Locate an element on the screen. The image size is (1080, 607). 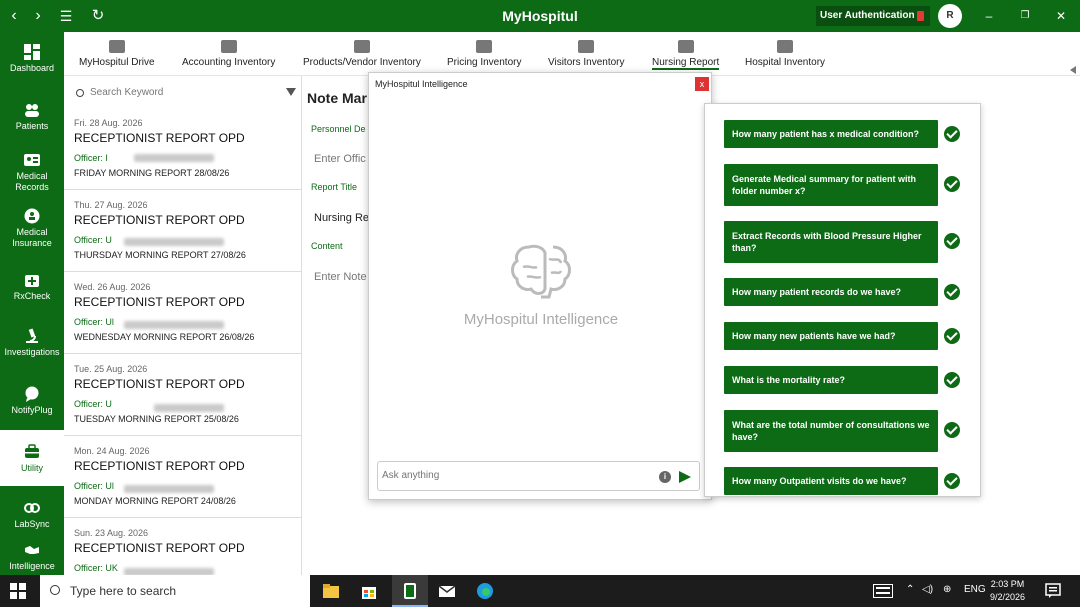
personnel-label: Personnel De is located at coordinates (338, 129).